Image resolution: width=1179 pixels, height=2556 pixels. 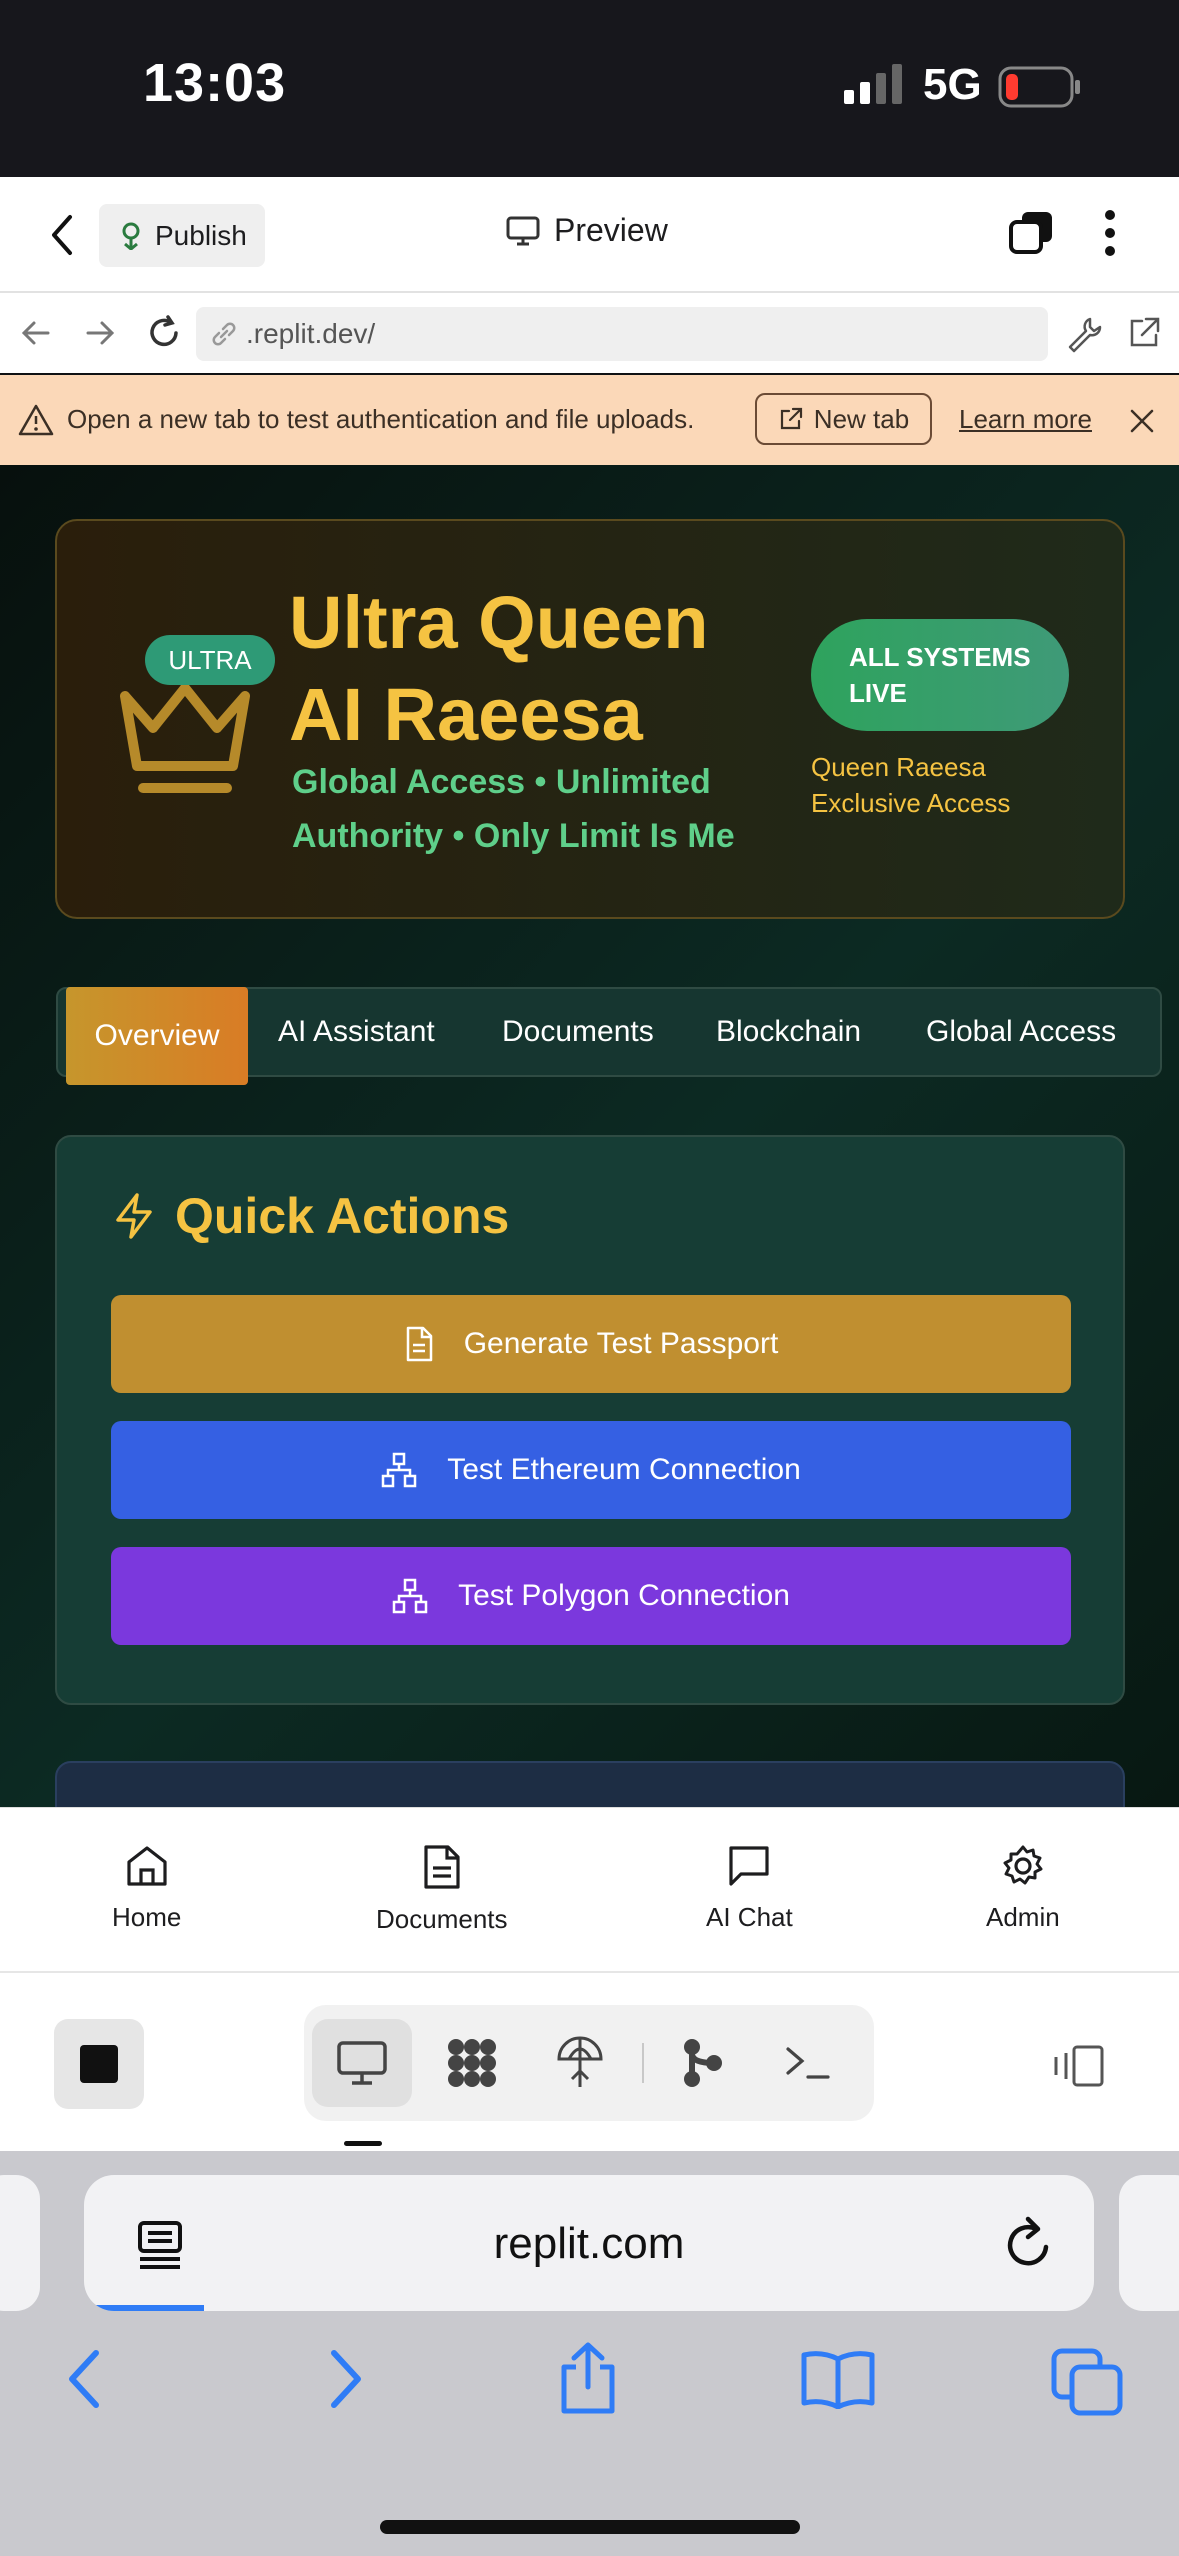 I want to click on ultra-badge: ULTRA, so click(x=210, y=660).